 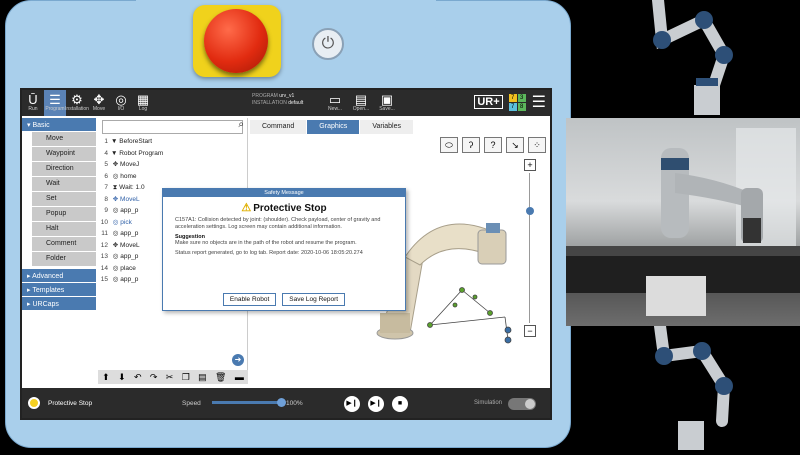 I want to click on nav-item-comment: Comment, so click(x=64, y=244).